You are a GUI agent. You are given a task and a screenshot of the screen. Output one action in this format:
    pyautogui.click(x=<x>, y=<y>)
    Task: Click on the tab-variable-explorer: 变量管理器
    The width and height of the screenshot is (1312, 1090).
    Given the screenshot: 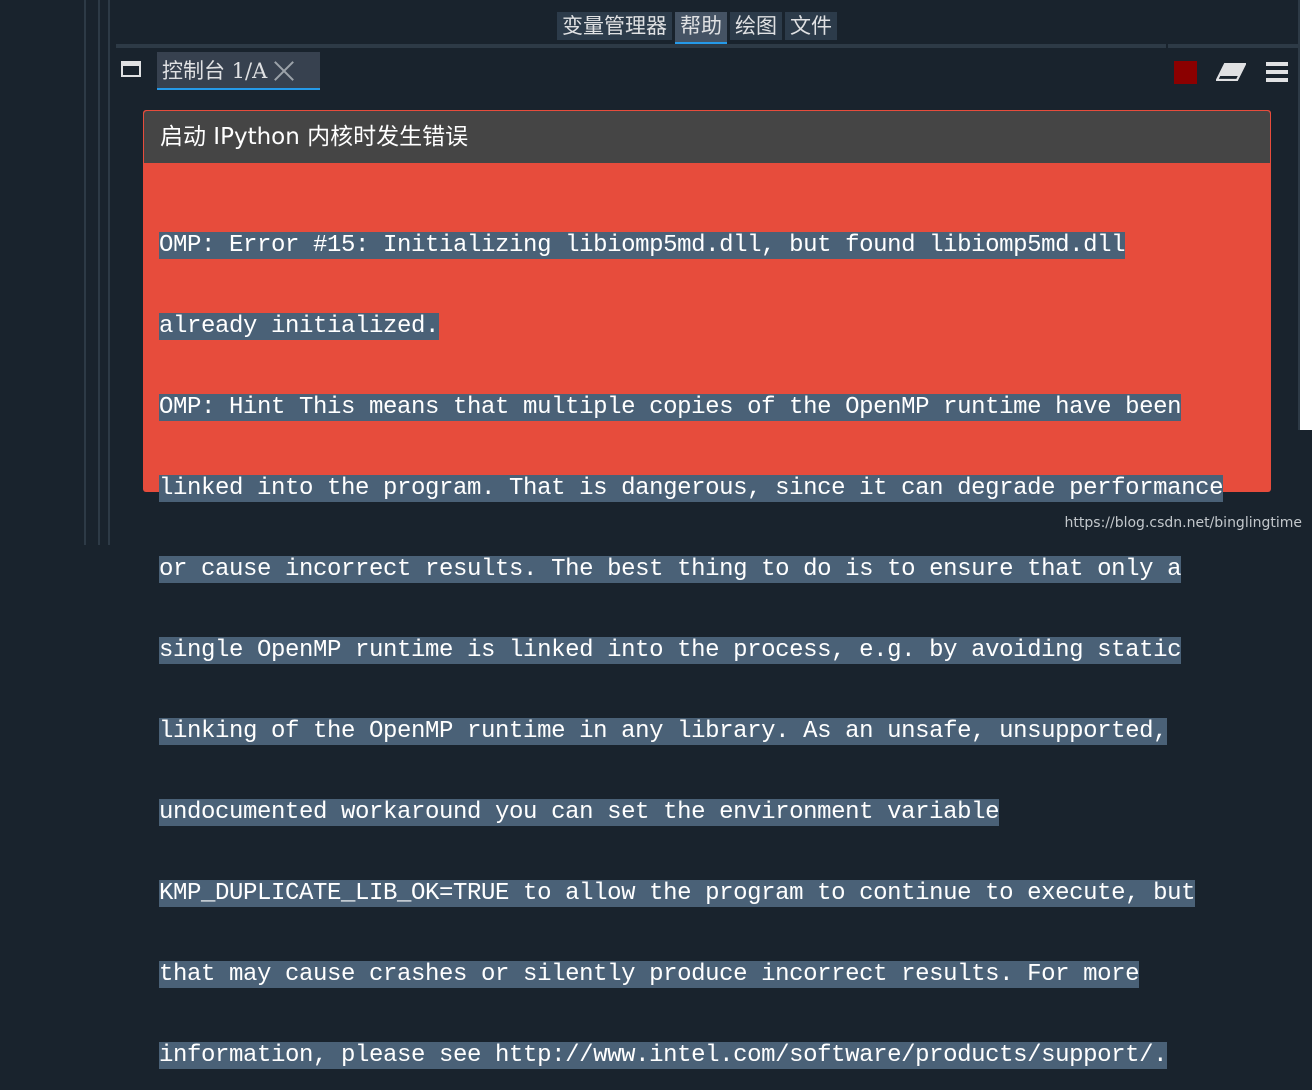 What is the action you would take?
    pyautogui.click(x=614, y=26)
    